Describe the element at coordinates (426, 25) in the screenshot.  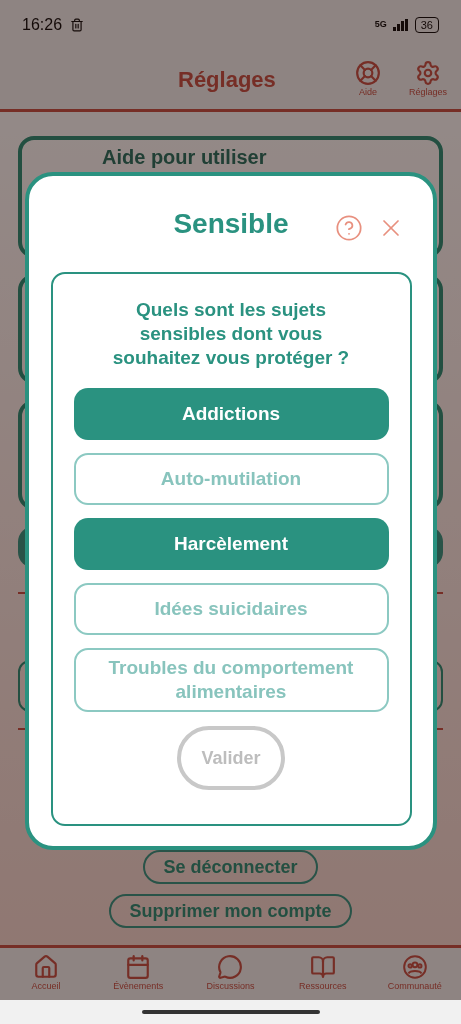
I see `battery-indicator: 36` at that location.